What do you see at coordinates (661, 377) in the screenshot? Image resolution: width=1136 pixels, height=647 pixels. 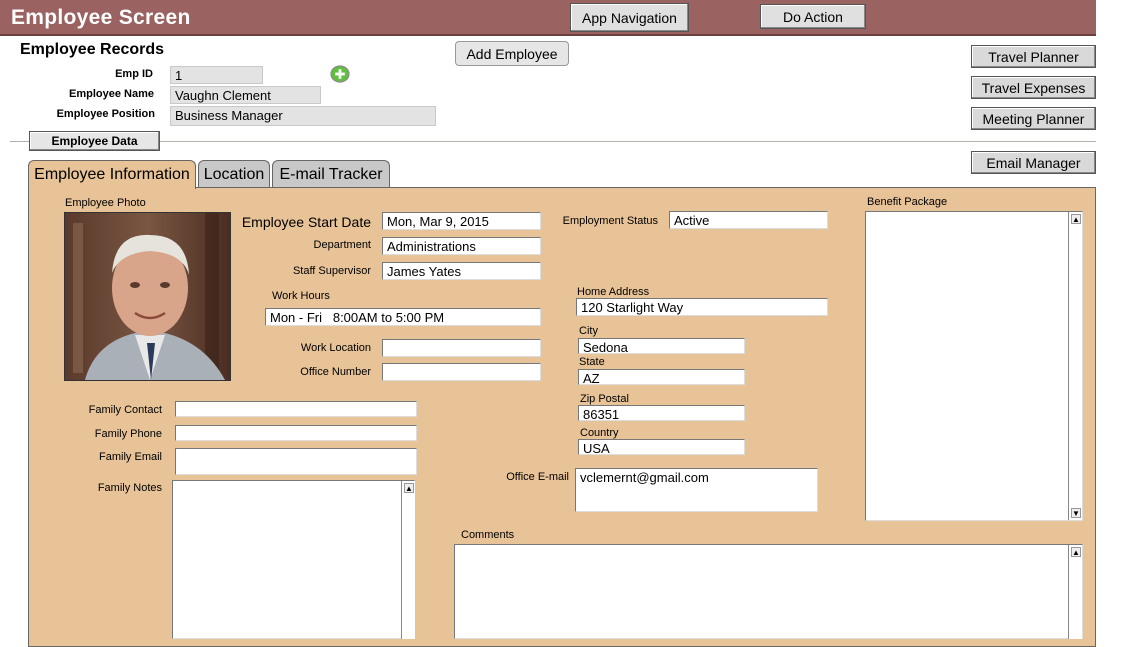 I see `state-field: AZ` at bounding box center [661, 377].